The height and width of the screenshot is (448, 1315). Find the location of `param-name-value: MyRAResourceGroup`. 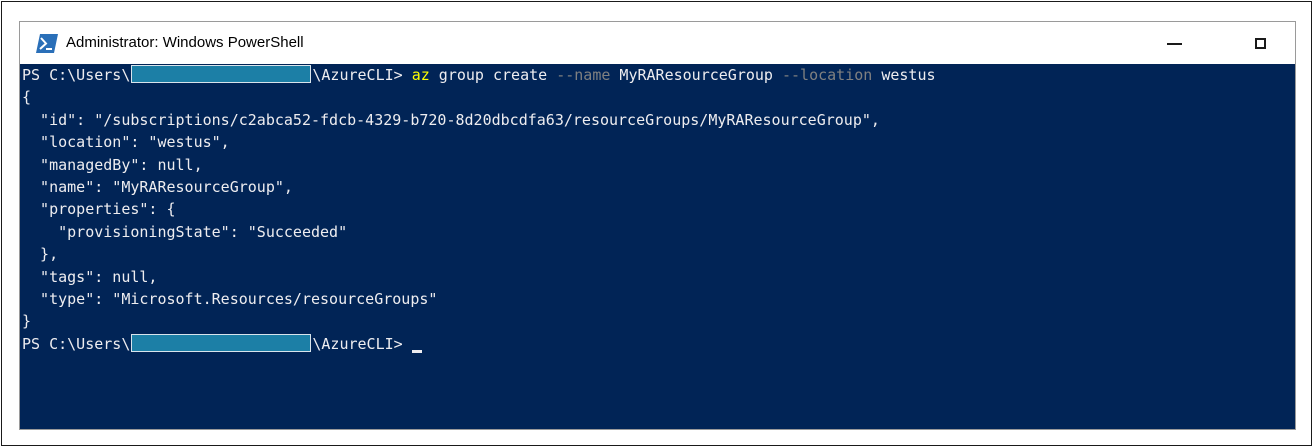

param-name-value: MyRAResourceGroup is located at coordinates (696, 75).